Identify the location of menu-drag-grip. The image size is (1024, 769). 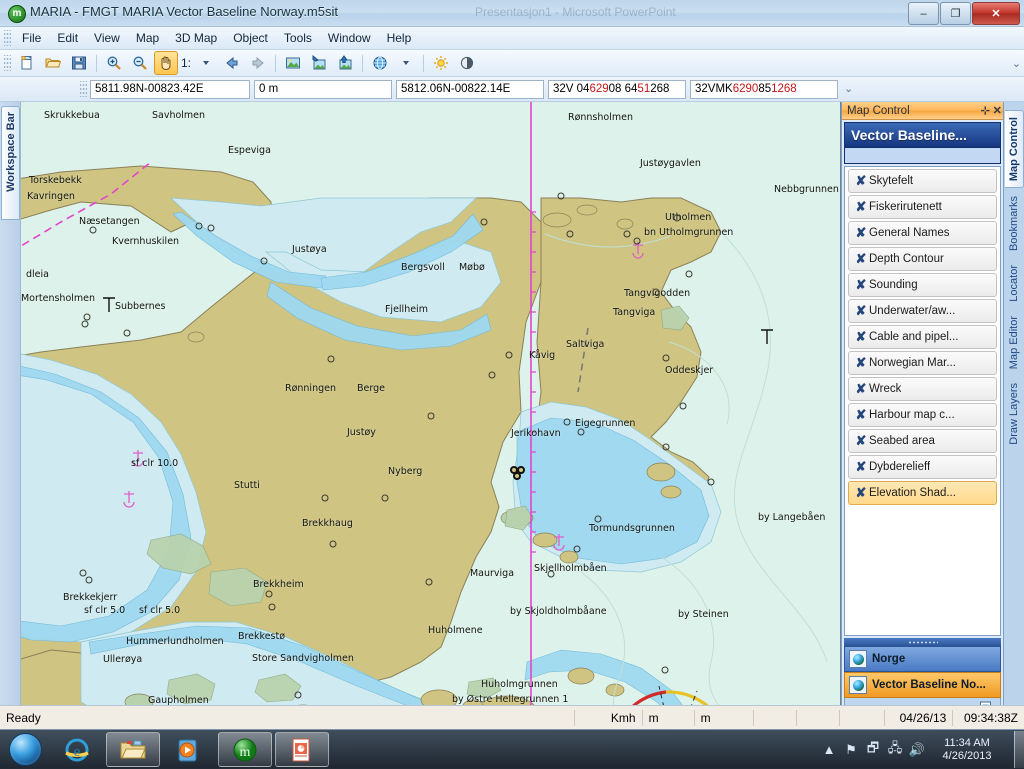
(7, 38).